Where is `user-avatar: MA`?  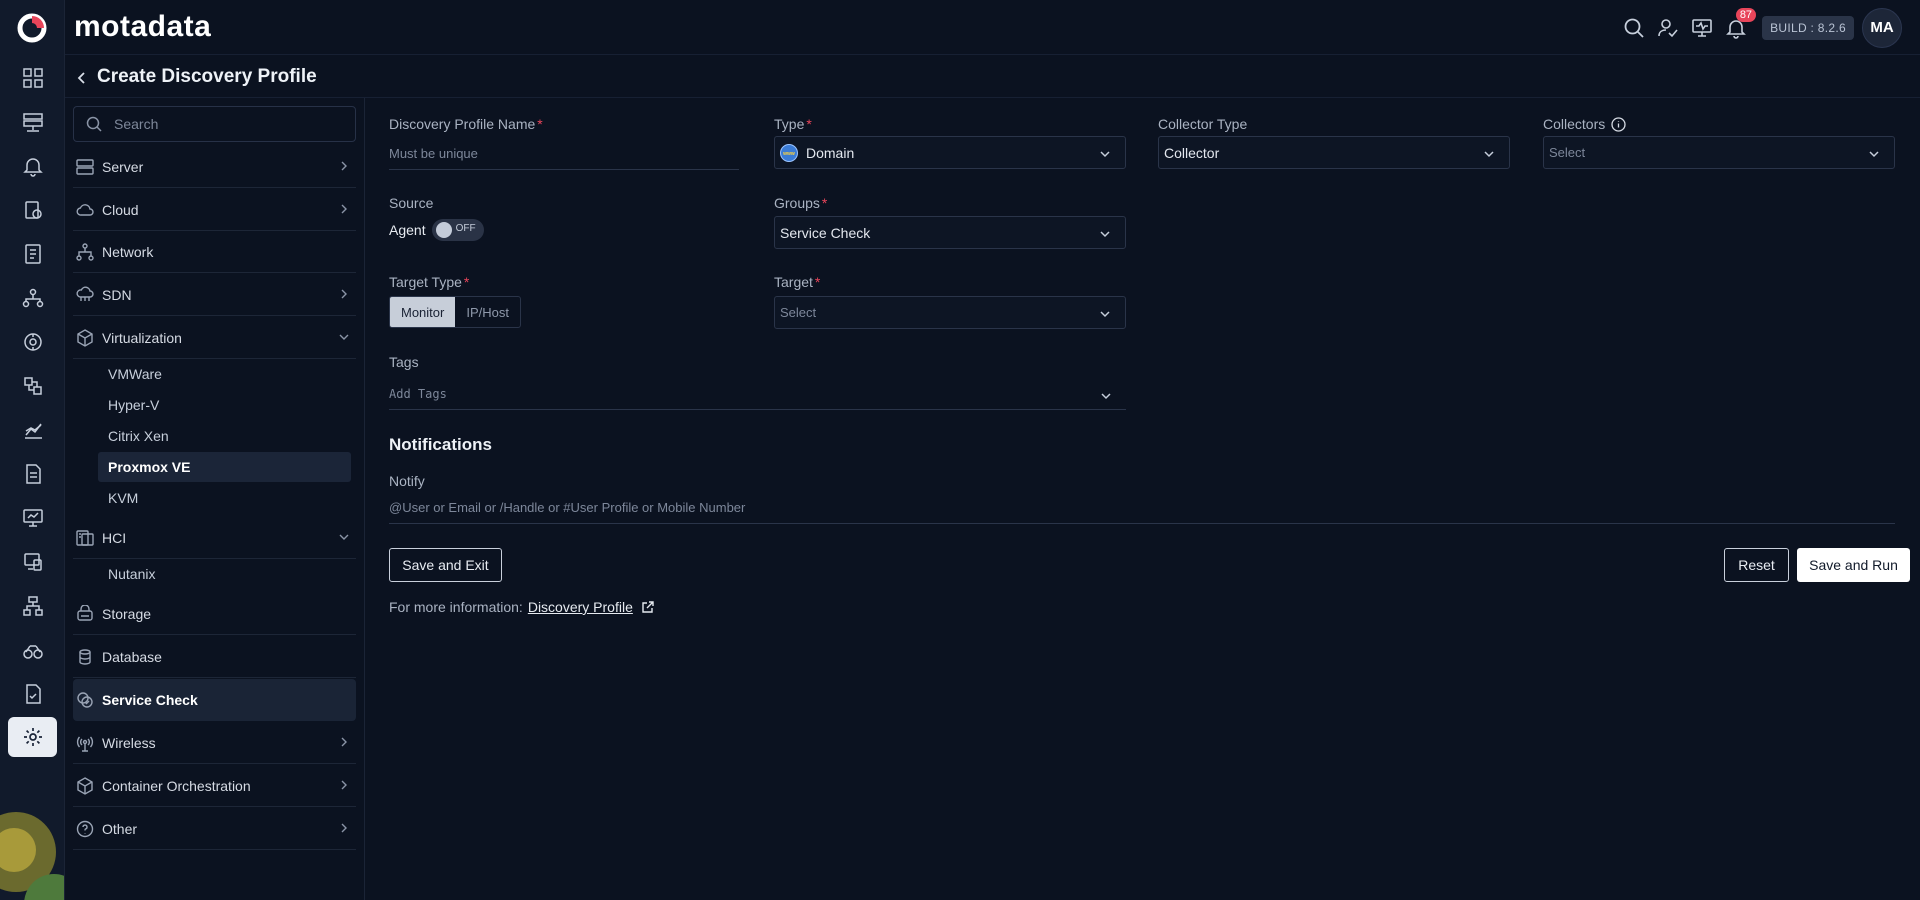 user-avatar: MA is located at coordinates (1882, 27).